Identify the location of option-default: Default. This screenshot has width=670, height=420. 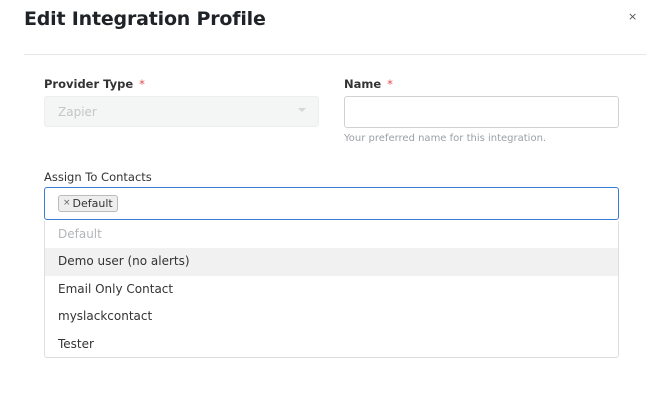
(80, 234).